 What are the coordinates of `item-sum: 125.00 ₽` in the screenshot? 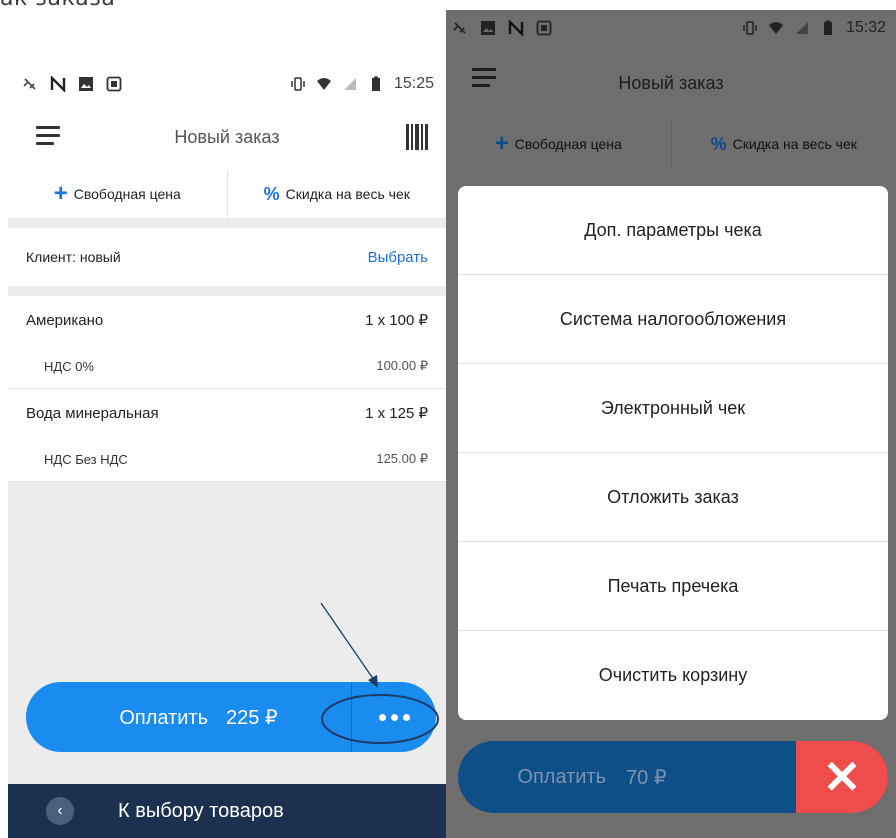 It's located at (402, 458).